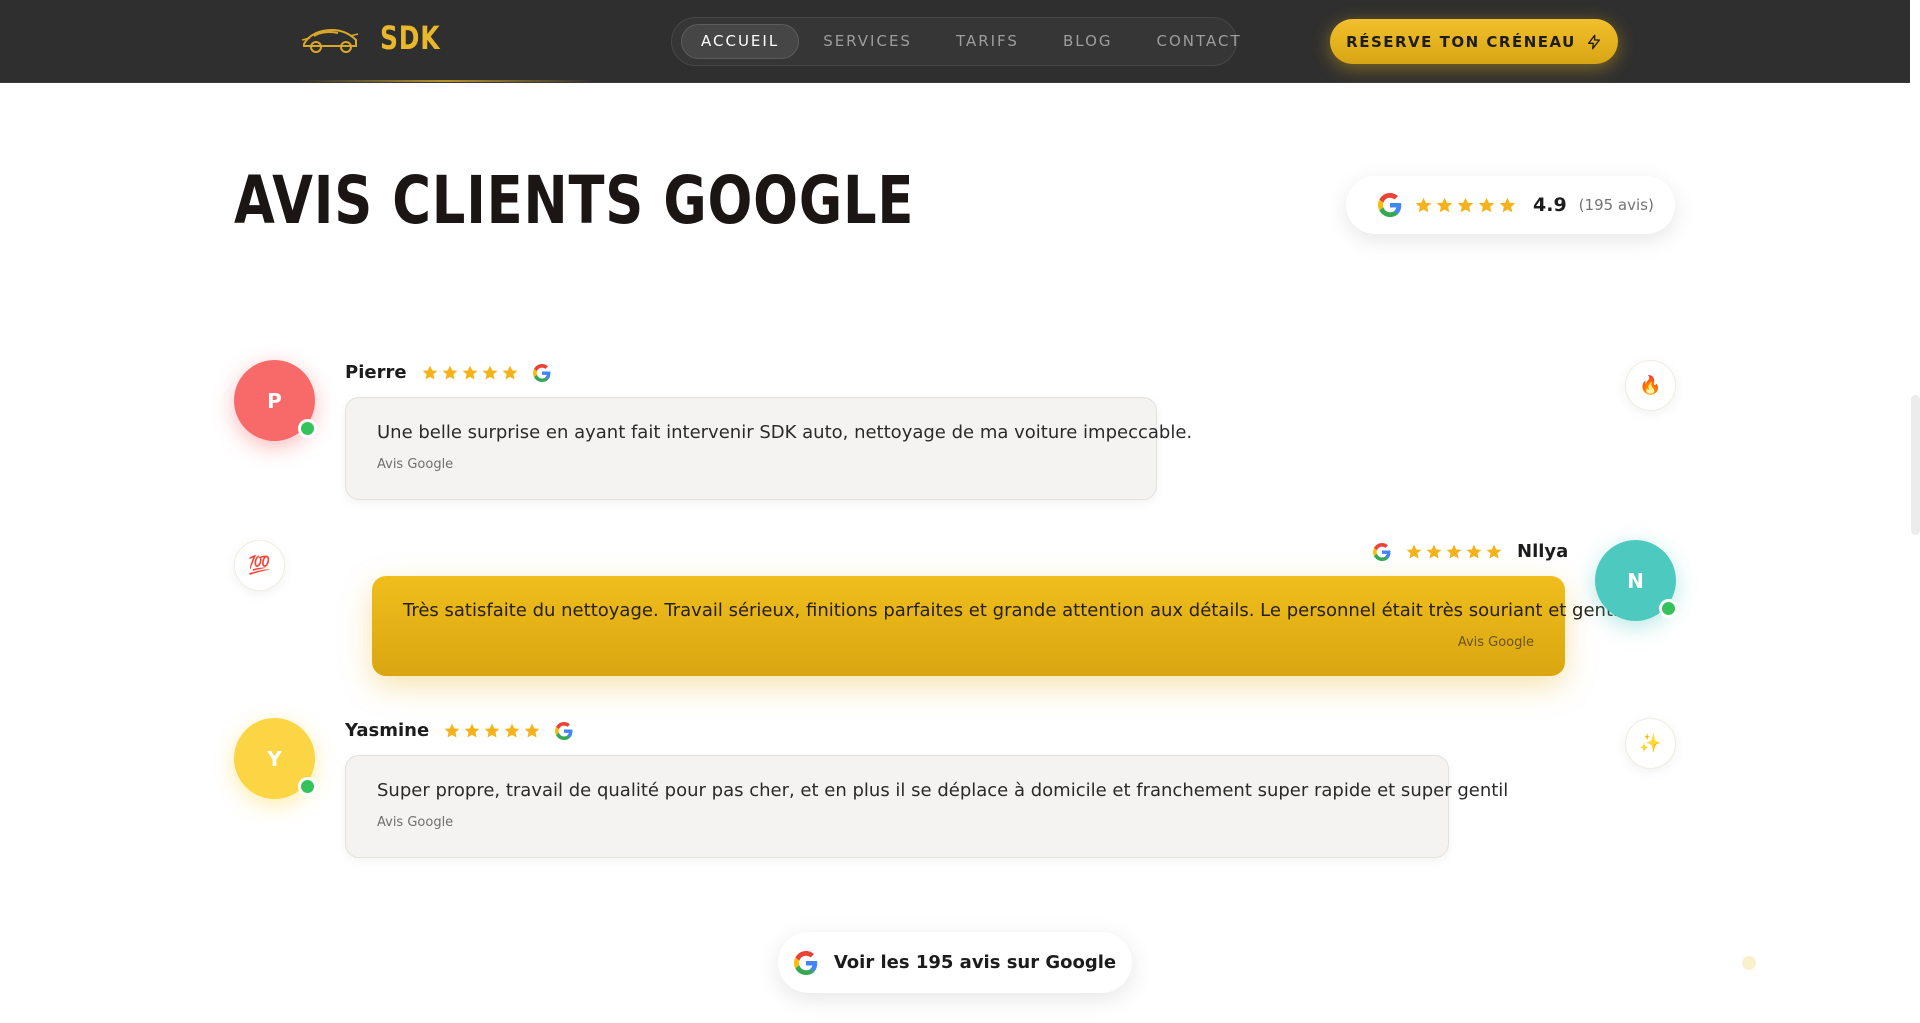 The width and height of the screenshot is (1920, 1023). I want to click on avatar-initial: P, so click(274, 400).